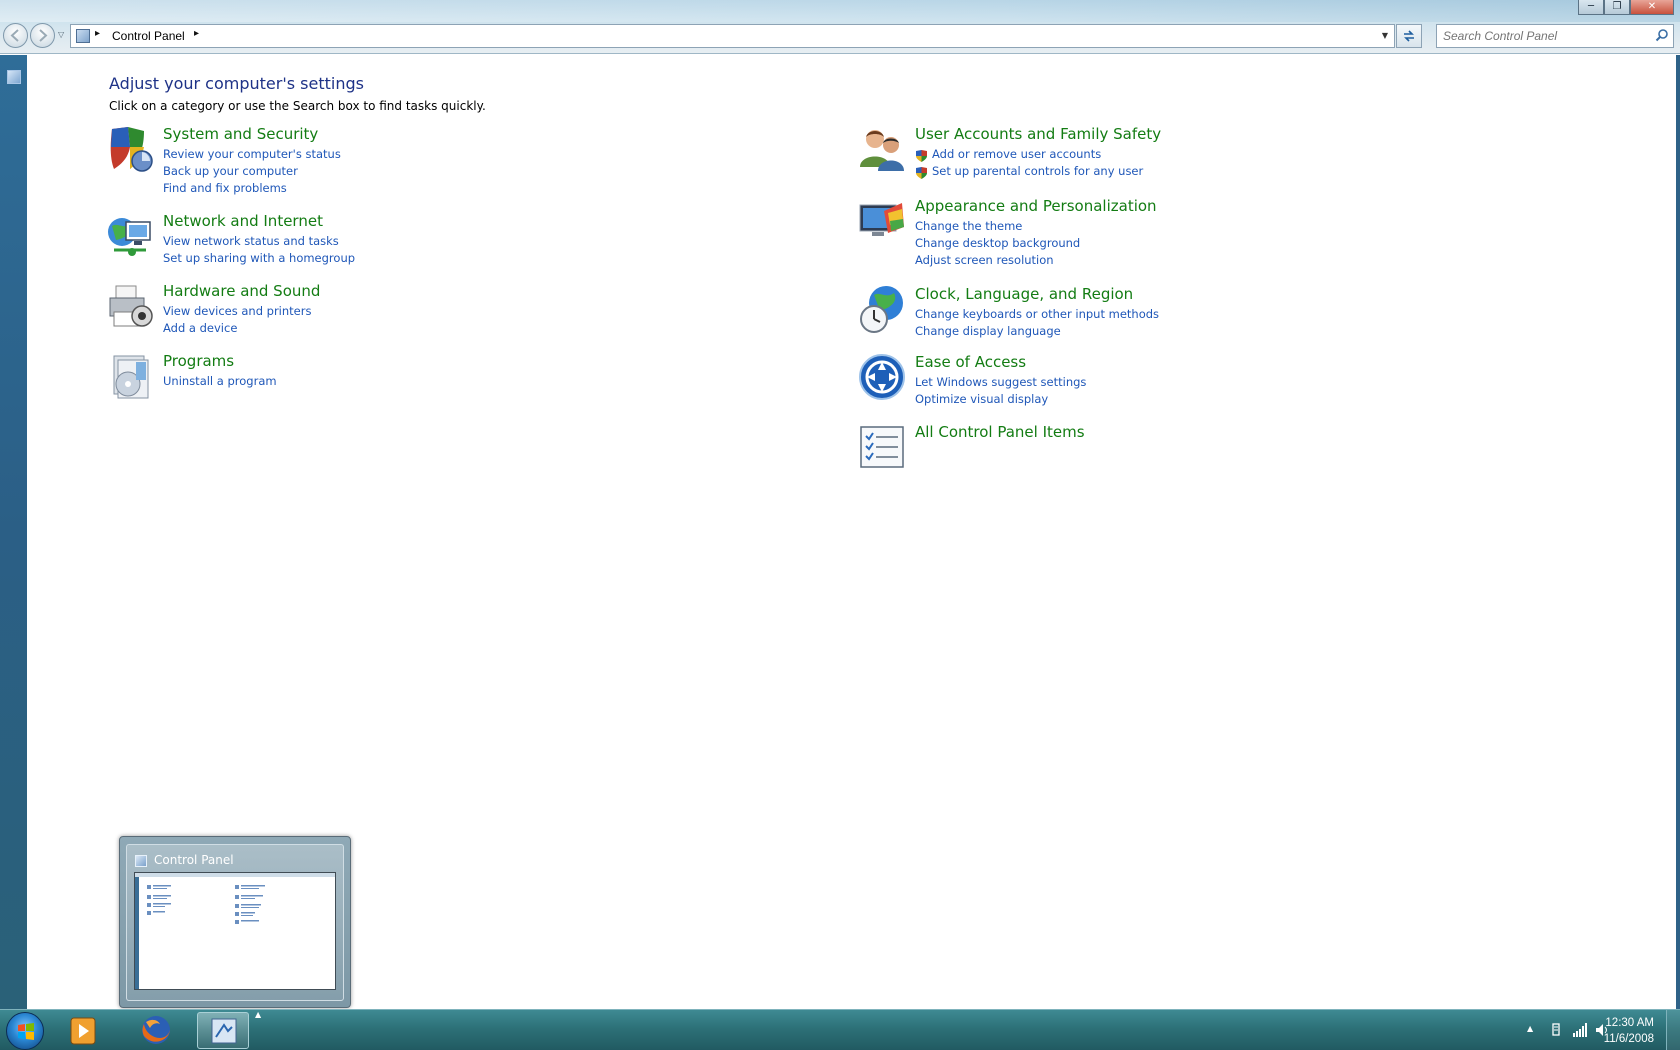 This screenshot has height=1050, width=1680. I want to click on back-arrow-icon, so click(14, 35).